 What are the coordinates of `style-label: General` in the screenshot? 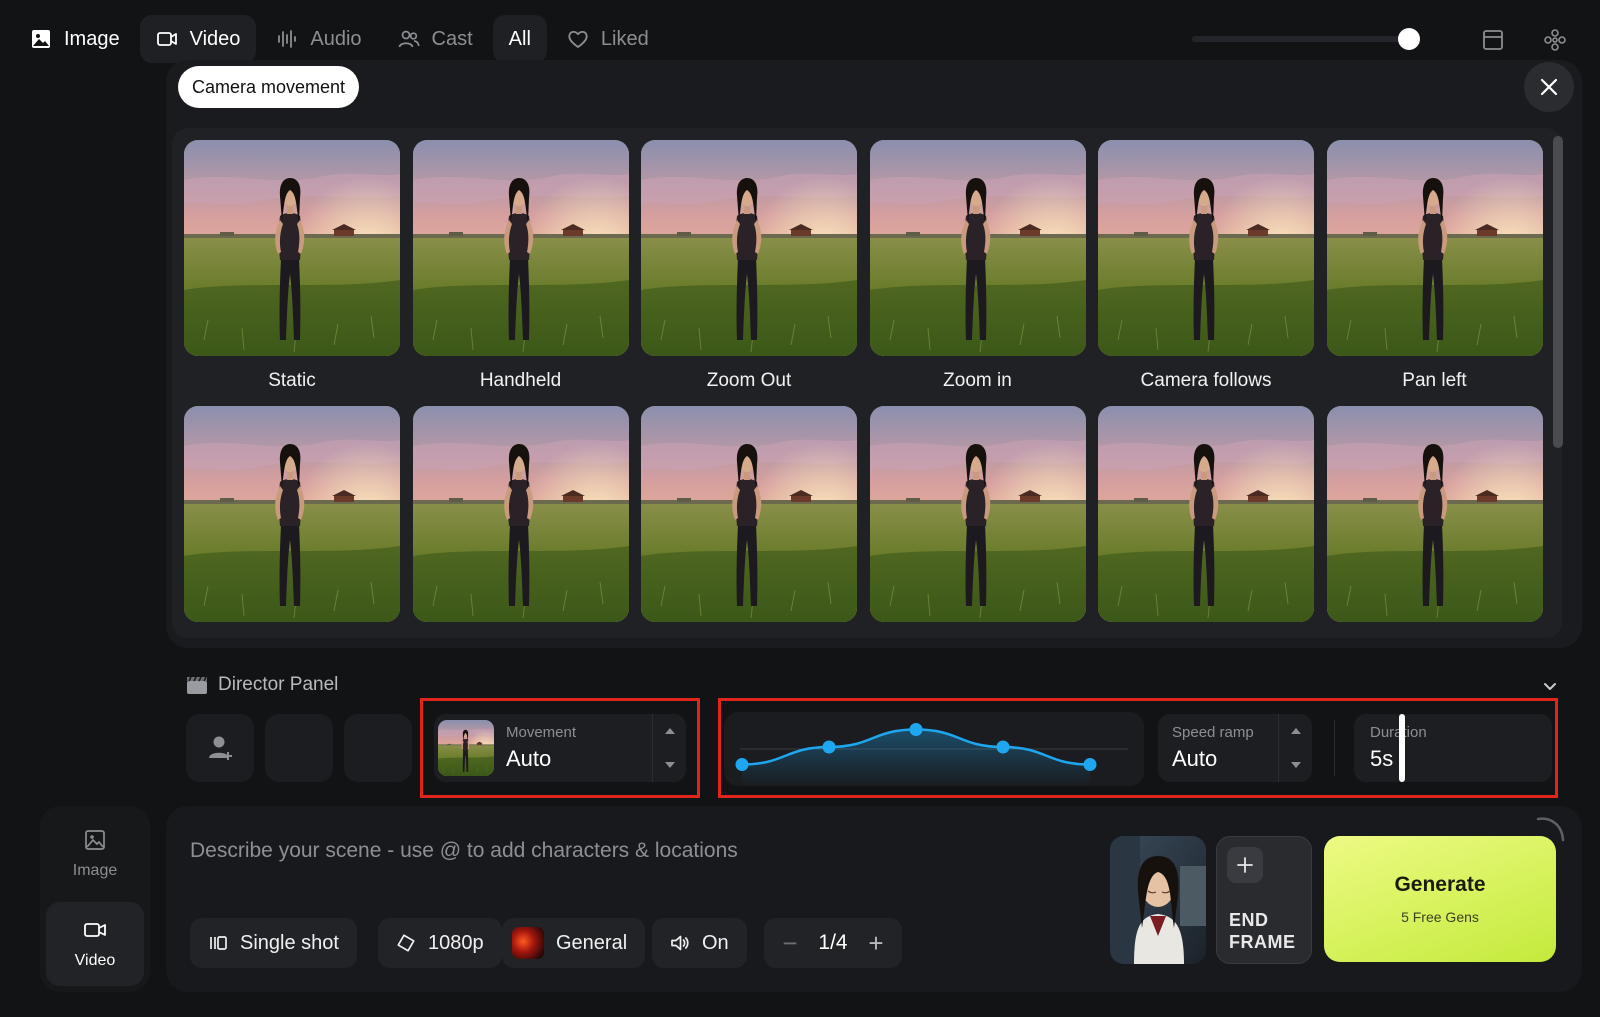 It's located at (592, 942).